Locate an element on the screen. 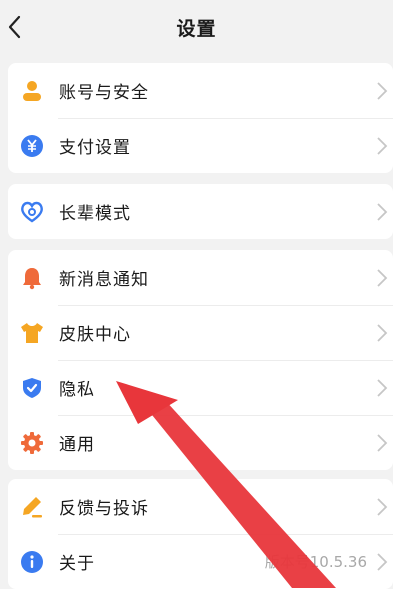 This screenshot has width=393, height=589. version-text: 版本号10.5.36 is located at coordinates (315, 562).